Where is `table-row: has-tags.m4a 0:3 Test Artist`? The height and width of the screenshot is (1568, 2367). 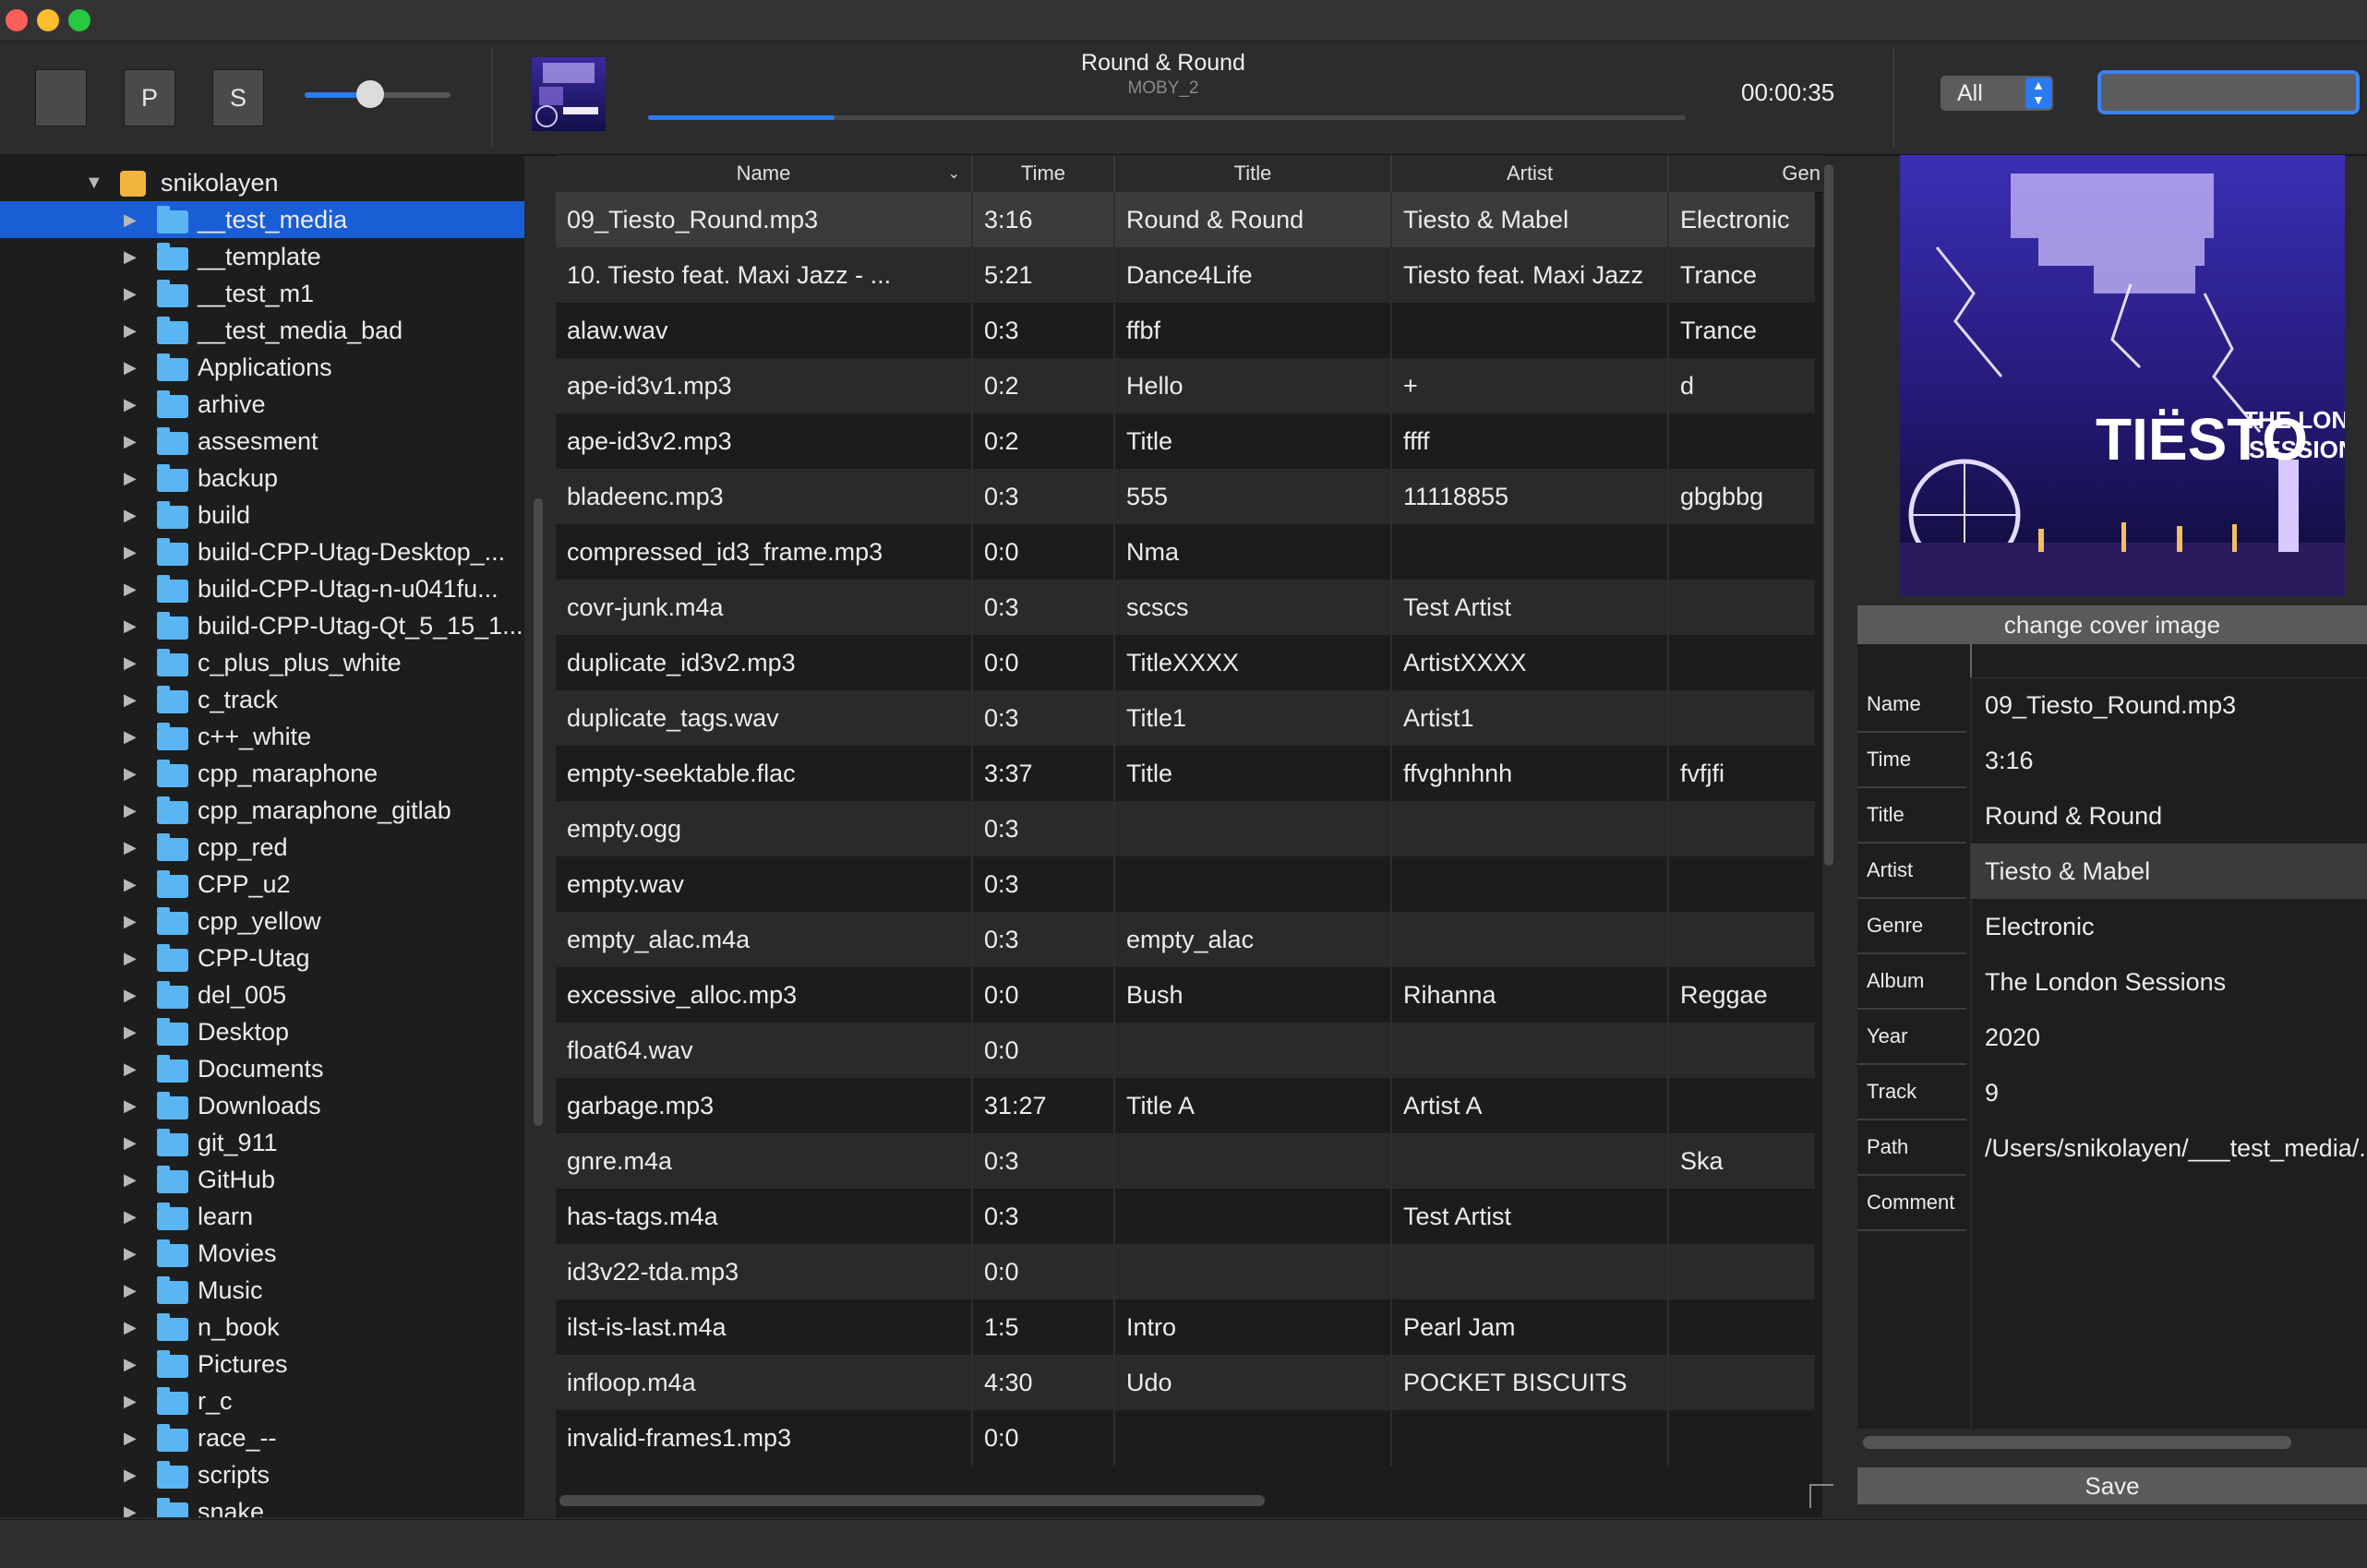 table-row: has-tags.m4a 0:3 Test Artist is located at coordinates (1186, 1216).